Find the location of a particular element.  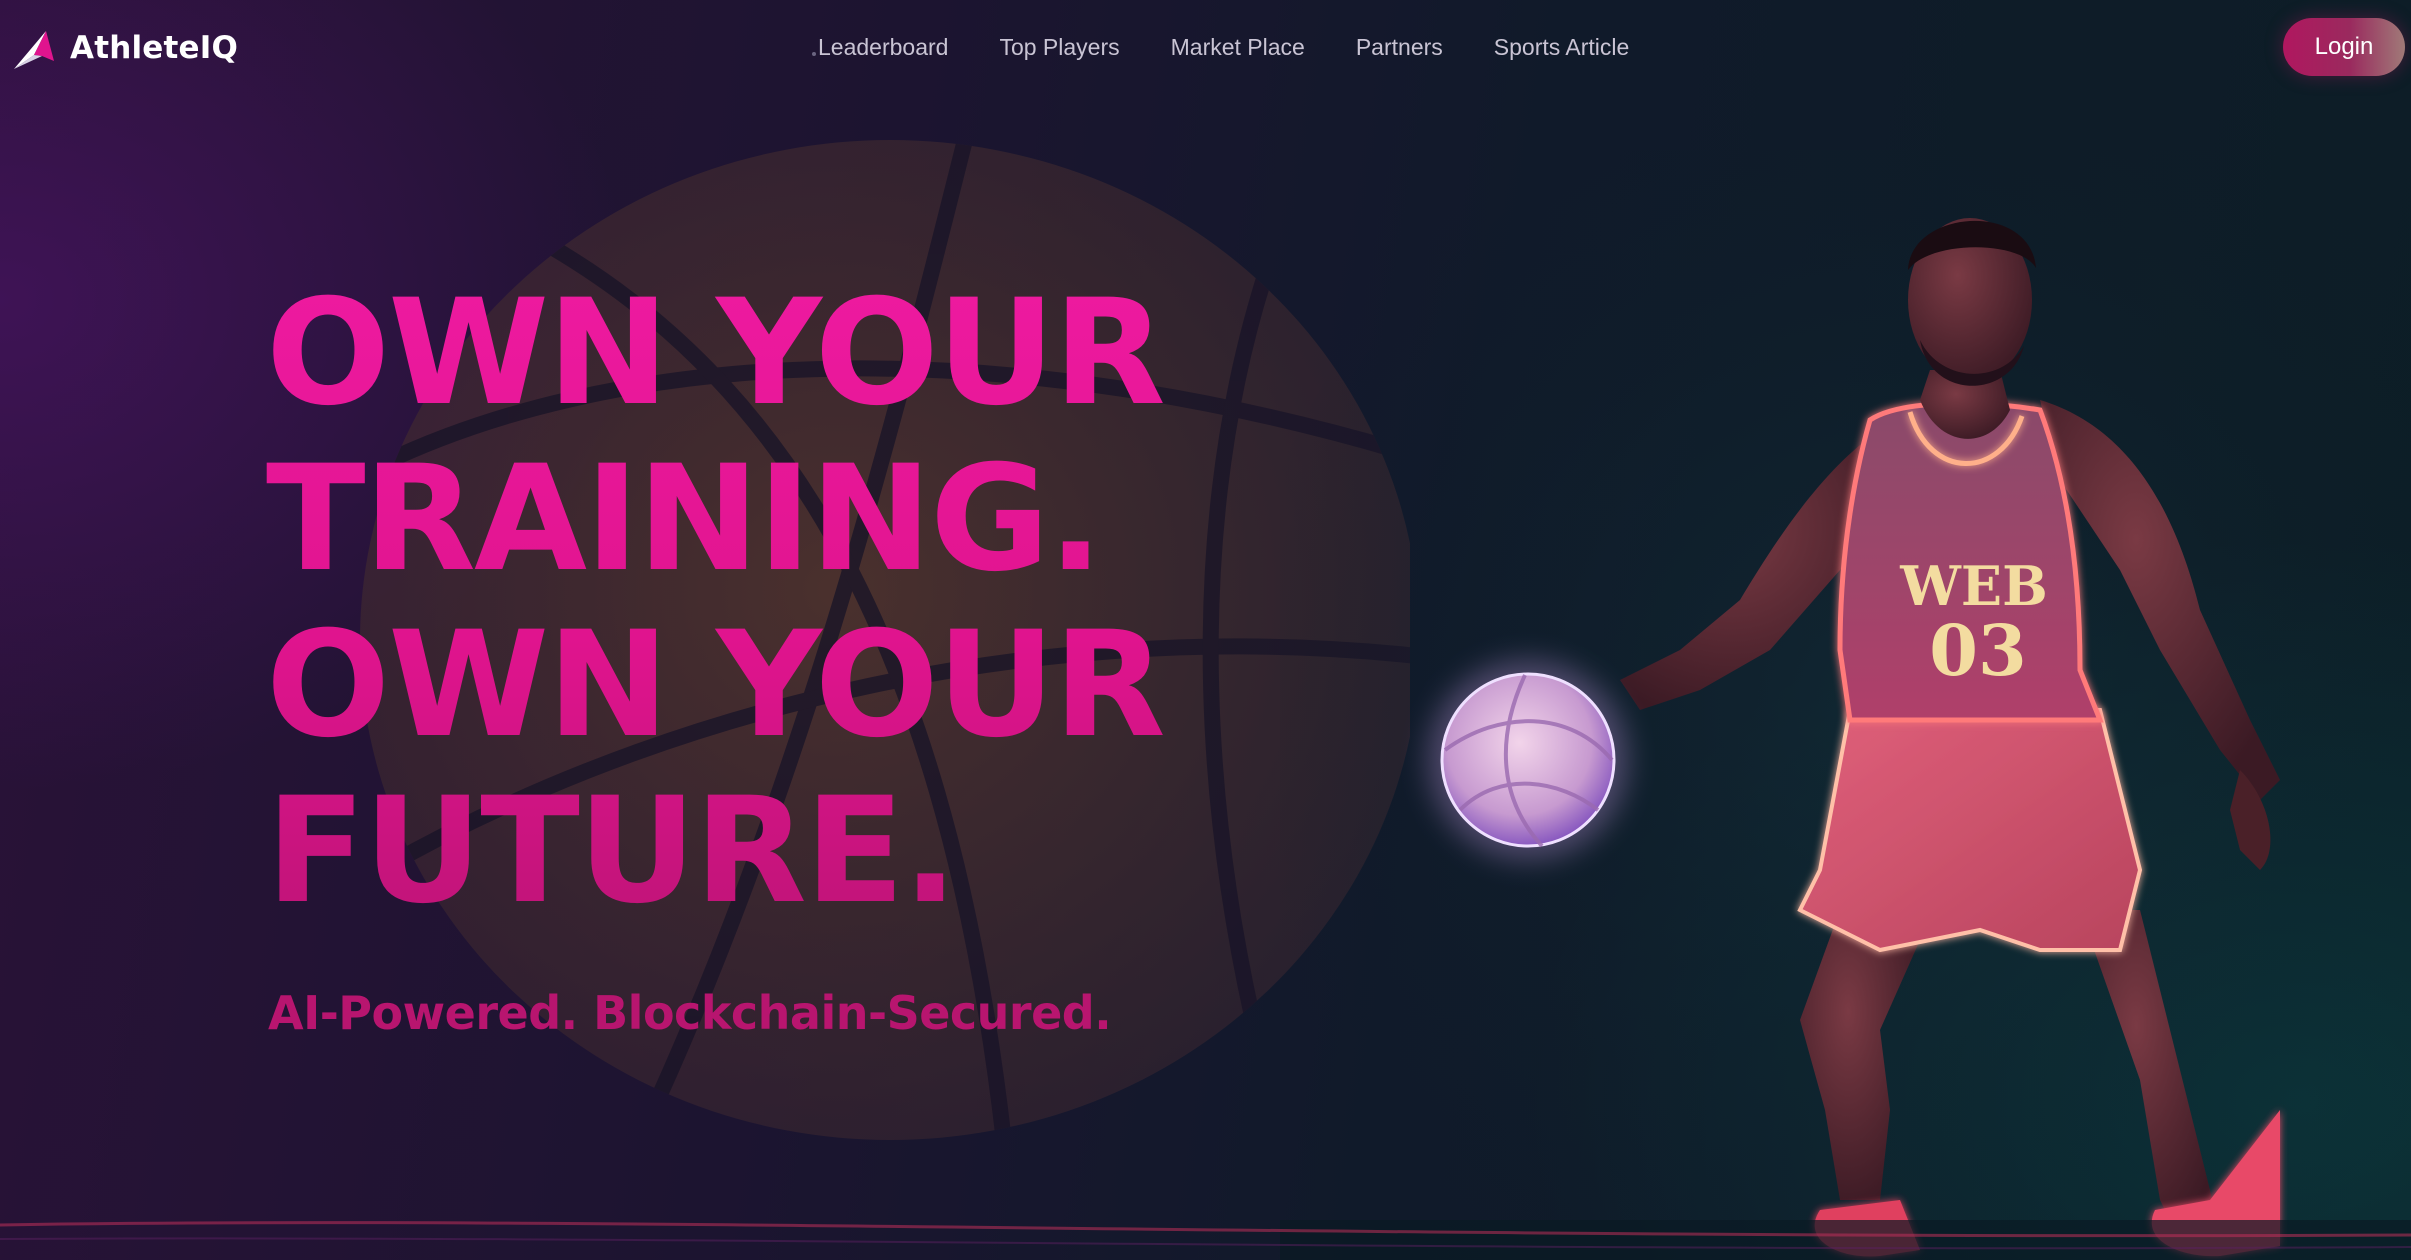

hero-headline-line-4: FUTURE. is located at coordinates (611, 851).